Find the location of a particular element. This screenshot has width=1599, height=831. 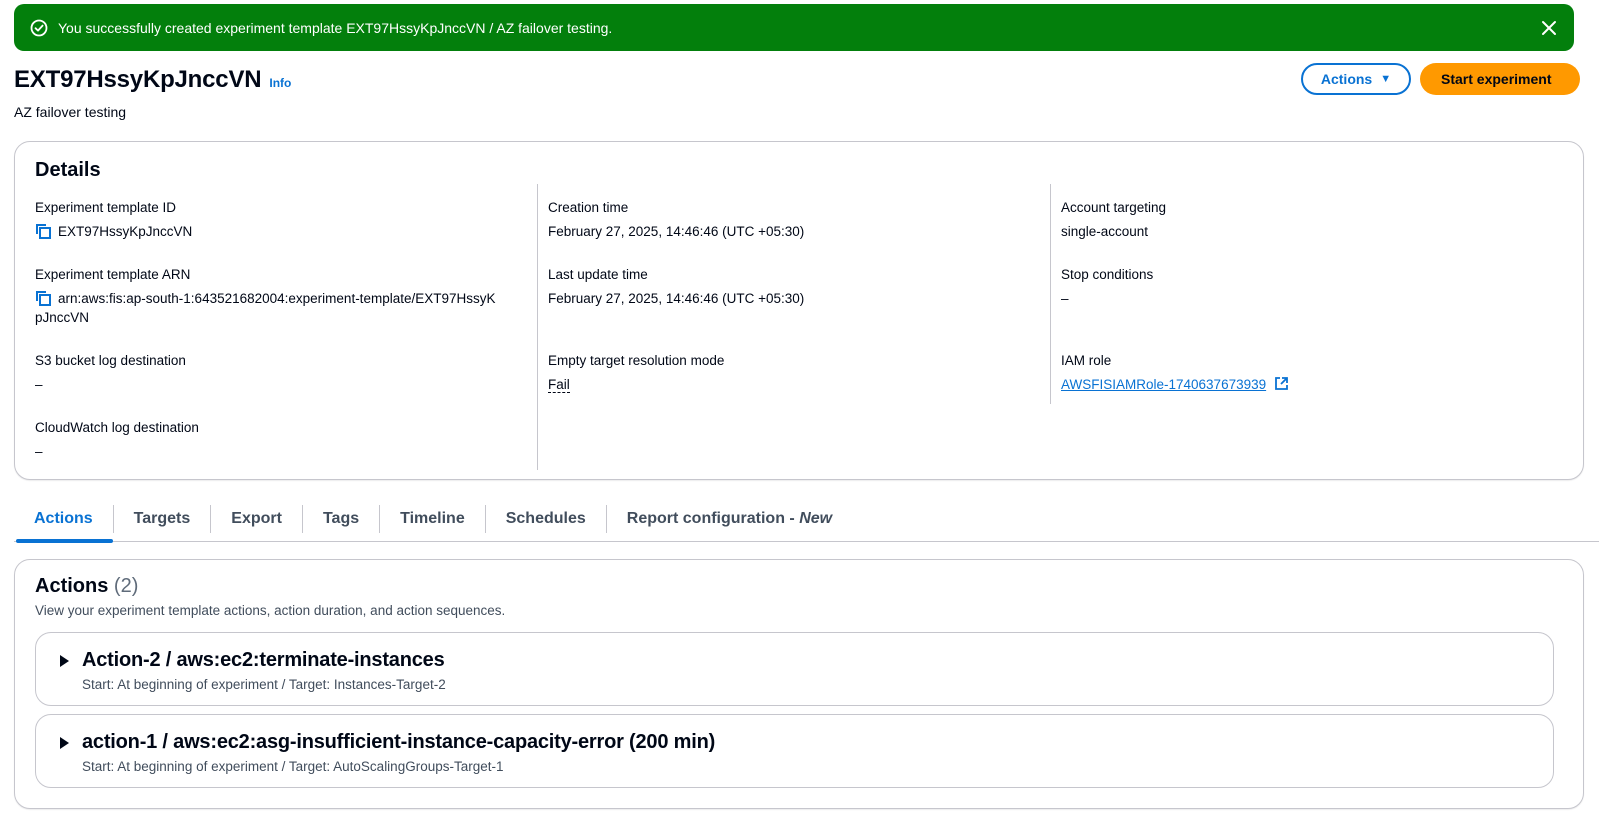

check-circle-icon is located at coordinates (39, 28).